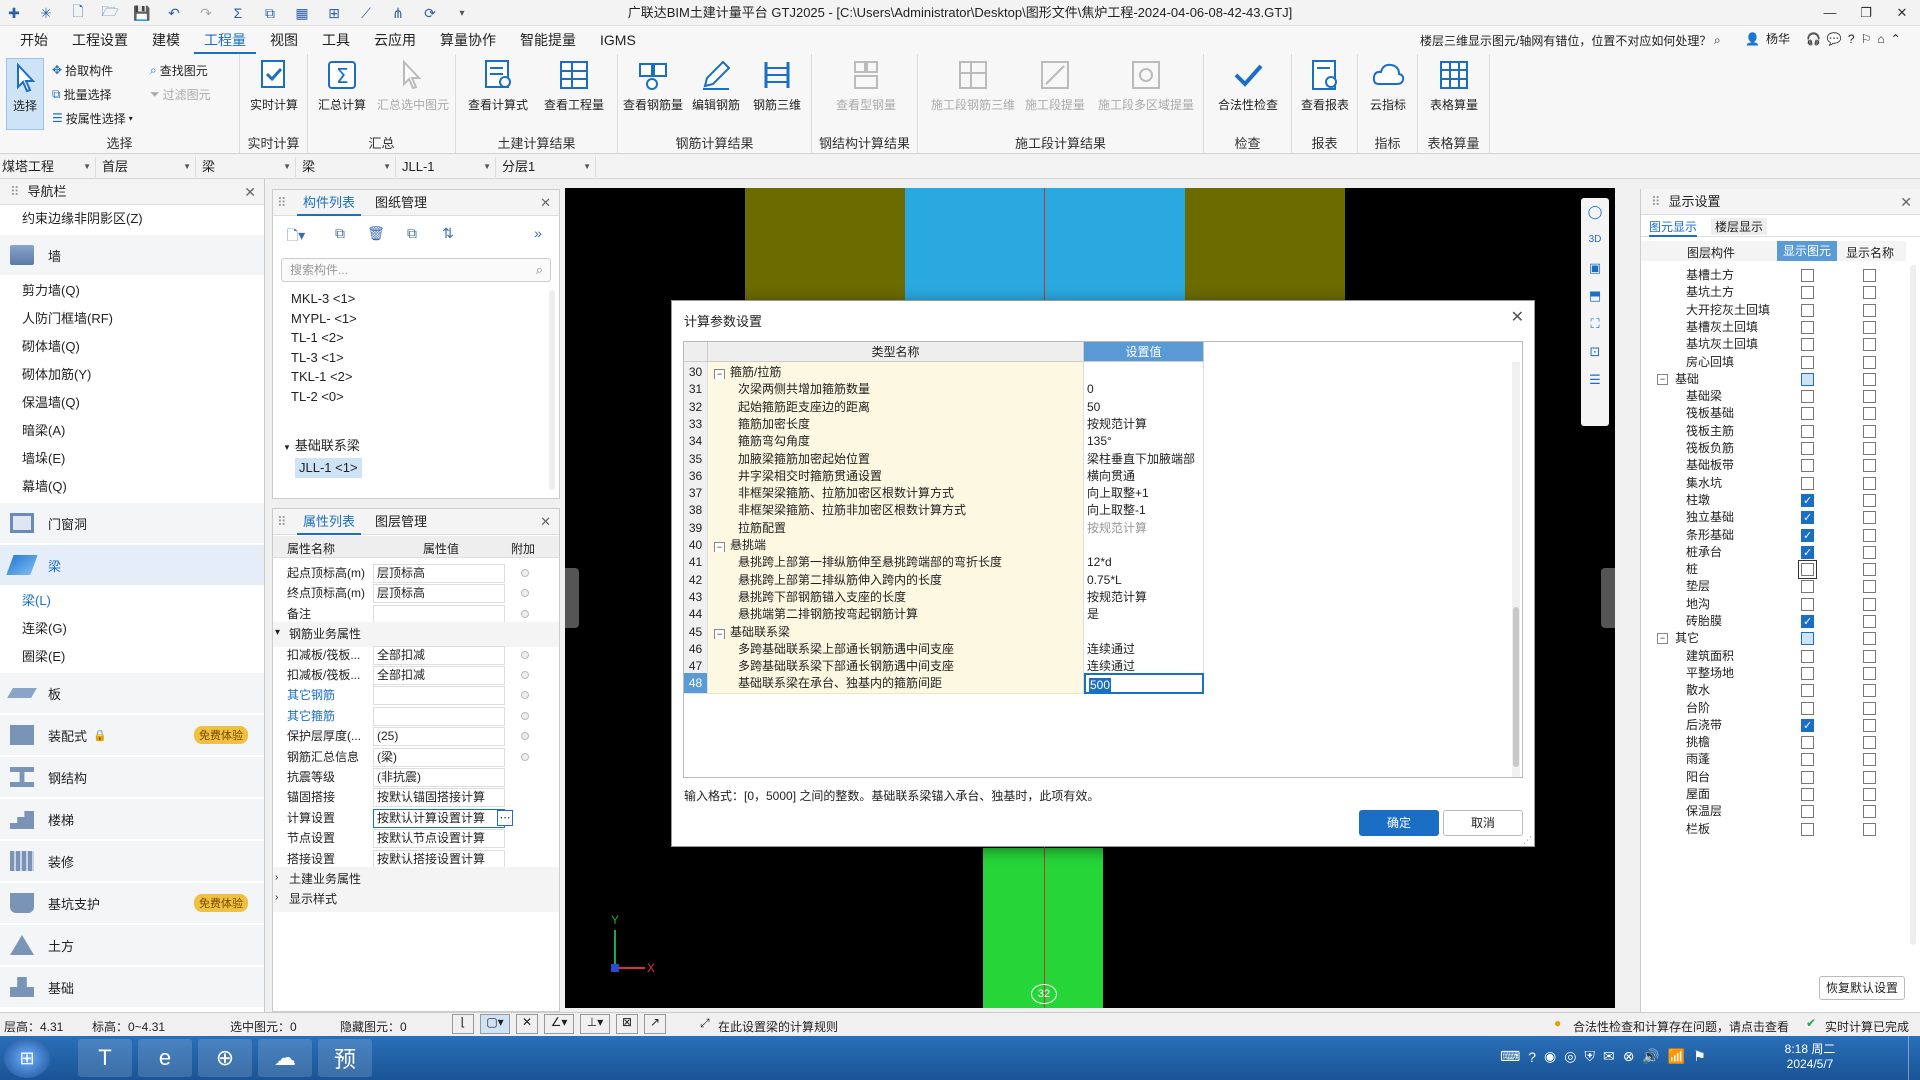 The height and width of the screenshot is (1080, 1920). Describe the element at coordinates (655, 1024) in the screenshot. I see `polar-icon: ↗` at that location.